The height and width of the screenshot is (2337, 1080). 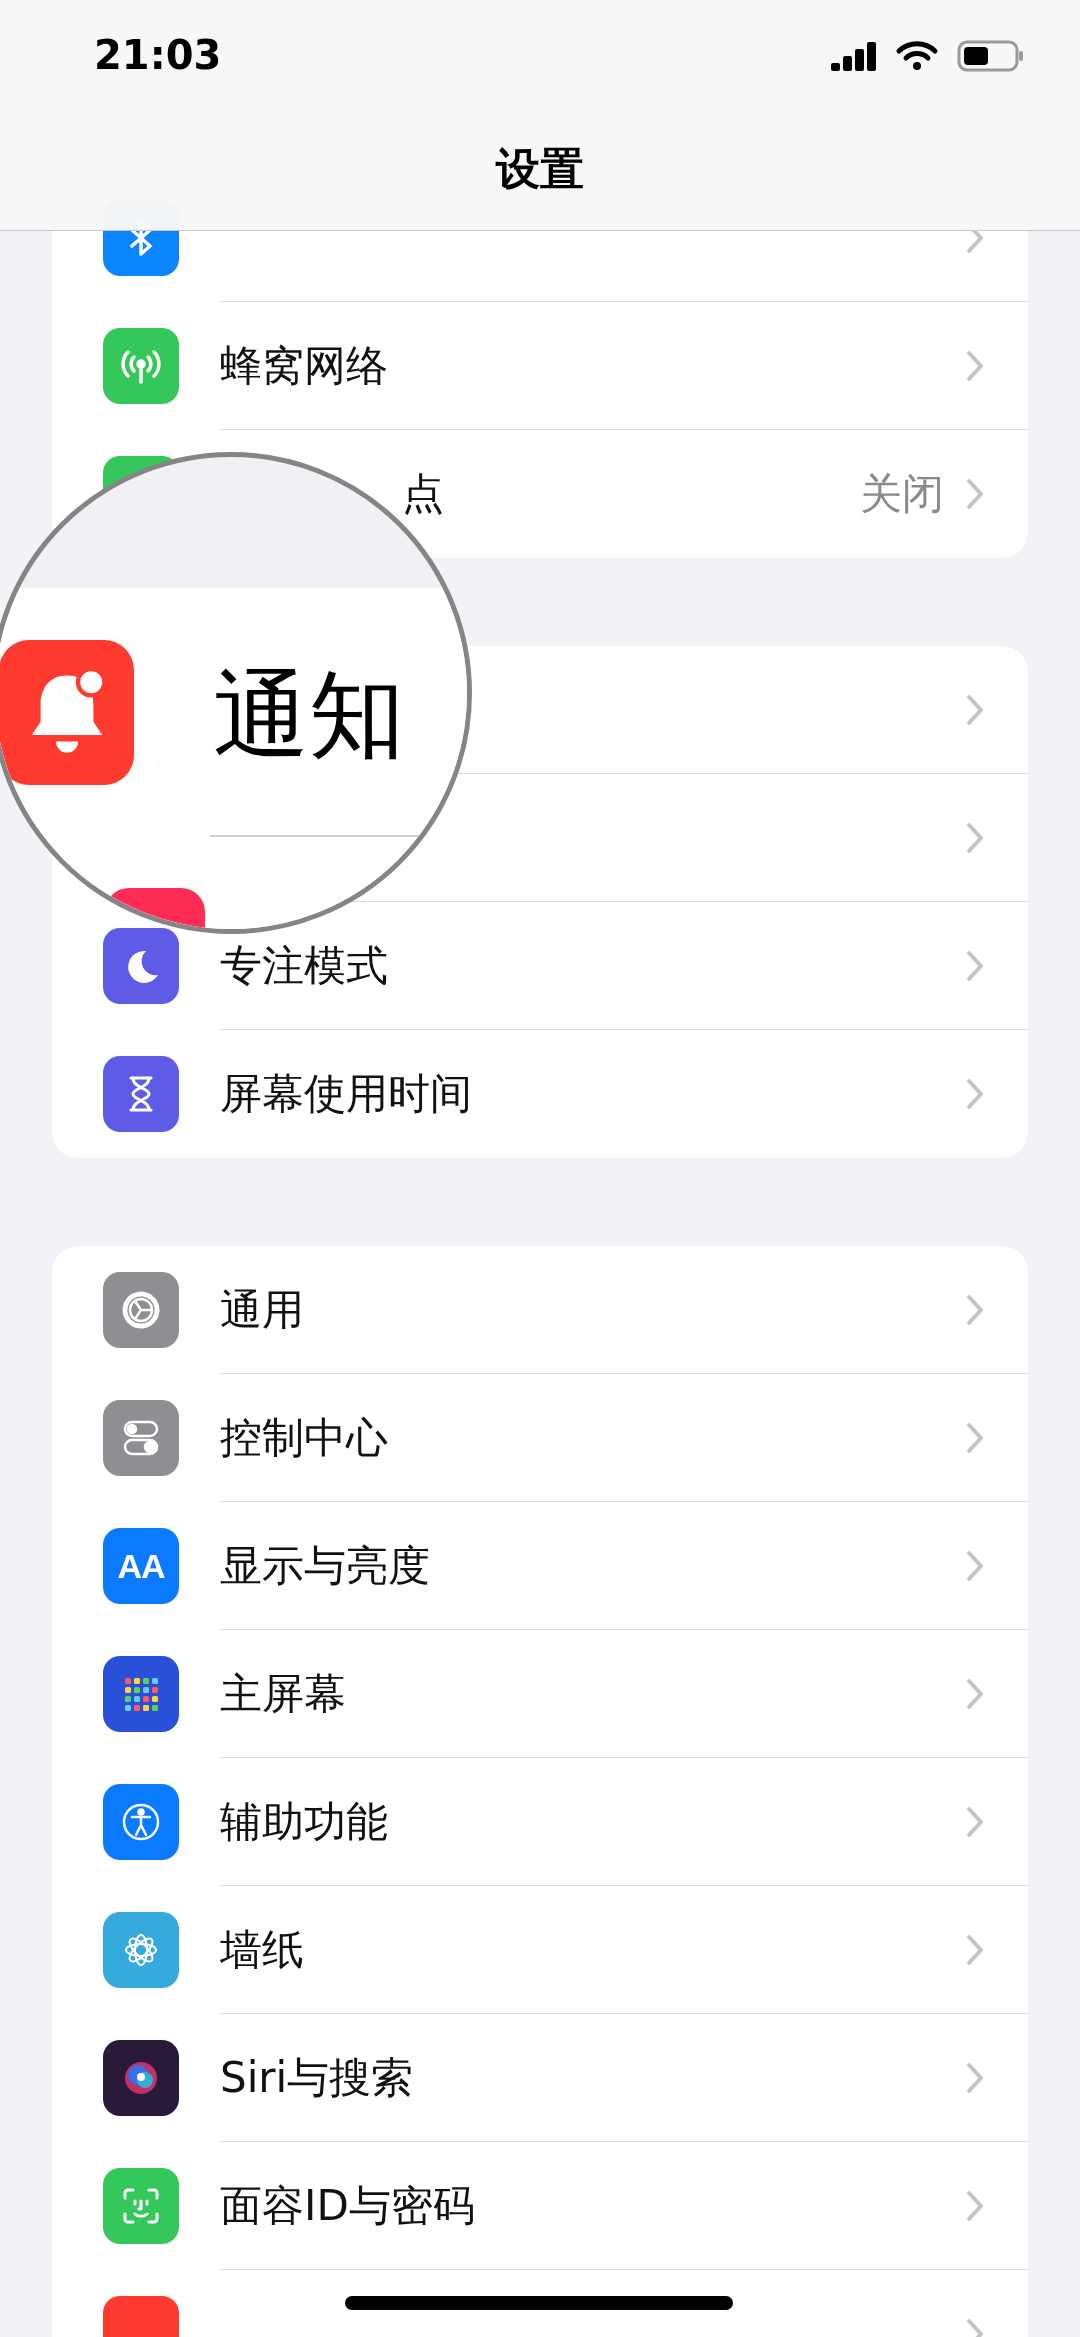 I want to click on setting-label: 主屏幕, so click(x=283, y=1693).